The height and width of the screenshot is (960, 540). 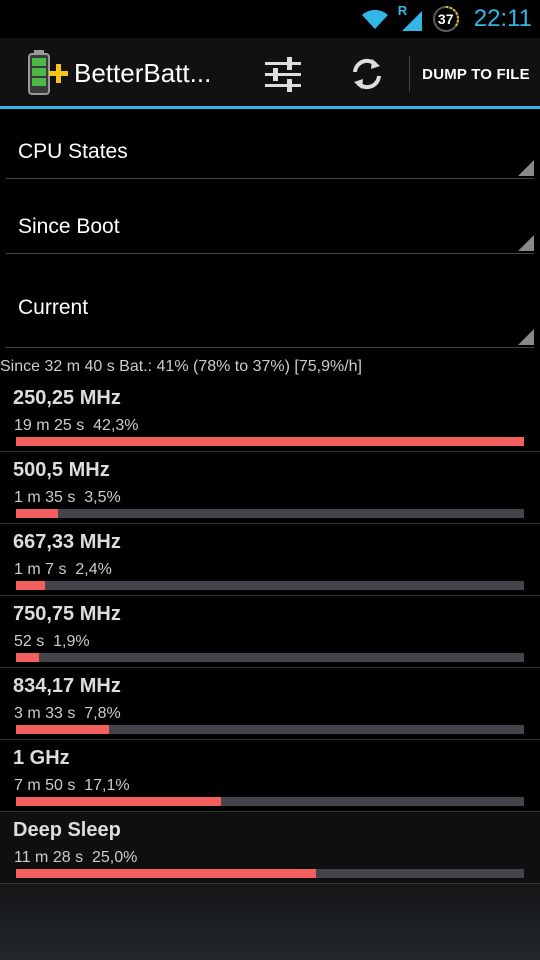 I want to click on cpu-state-name: 750,75 MHz, so click(x=67, y=614).